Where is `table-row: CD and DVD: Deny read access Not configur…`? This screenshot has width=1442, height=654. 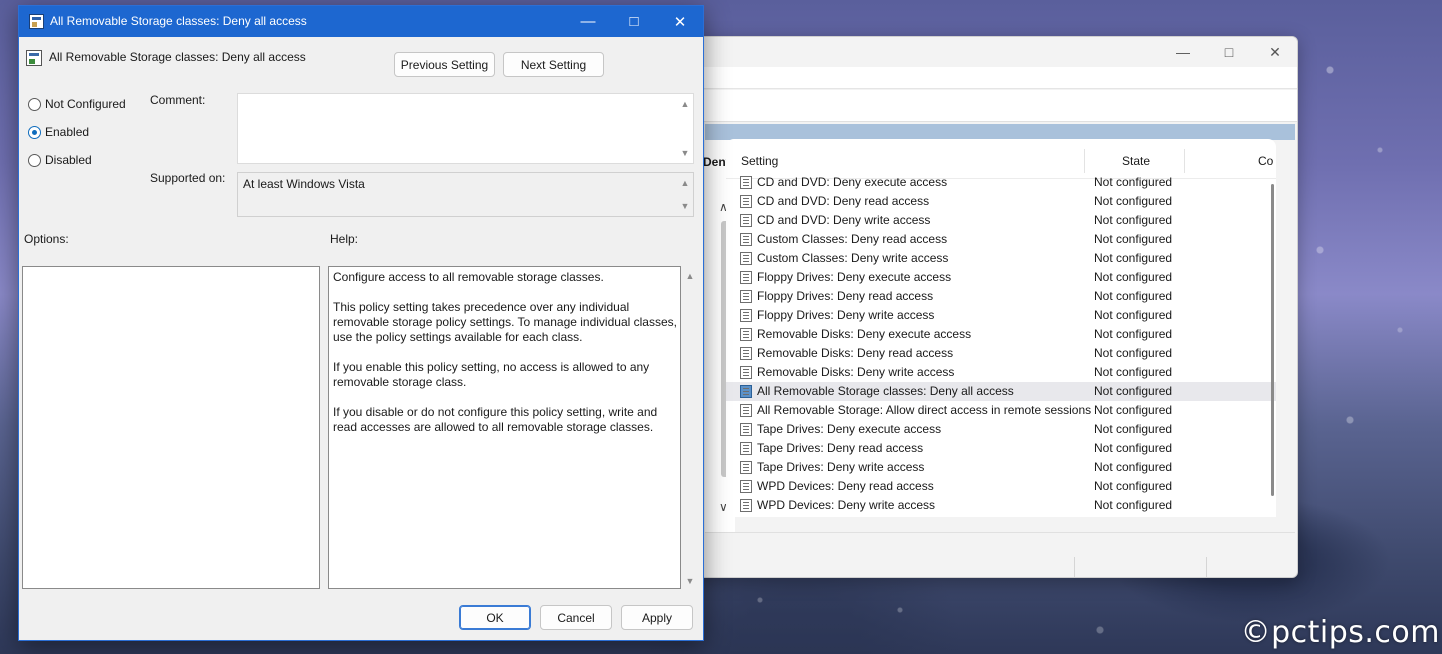
table-row: CD and DVD: Deny read access Not configur… is located at coordinates (1001, 201).